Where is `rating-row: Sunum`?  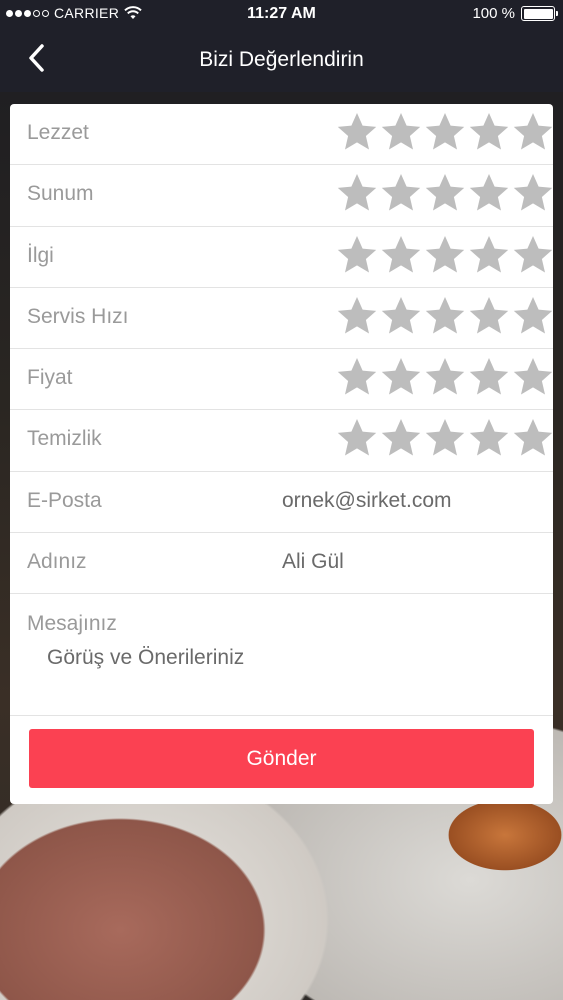
rating-row: Sunum is located at coordinates (281, 196).